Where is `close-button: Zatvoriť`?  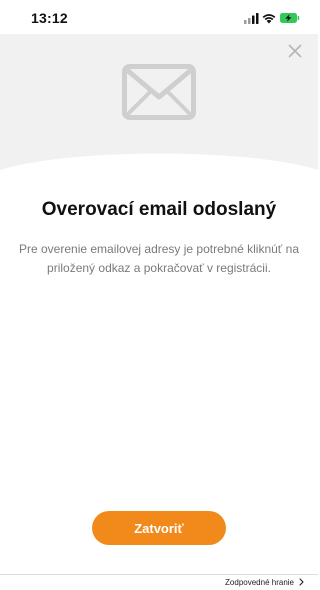
close-button: Zatvoriť is located at coordinates (159, 528).